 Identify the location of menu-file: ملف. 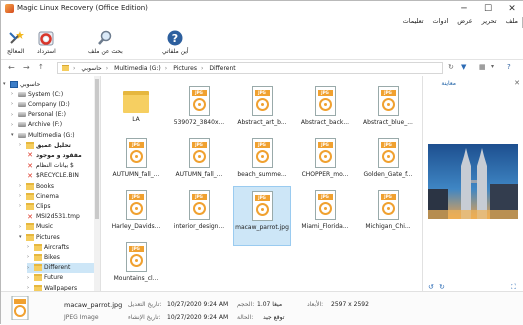
(512, 22).